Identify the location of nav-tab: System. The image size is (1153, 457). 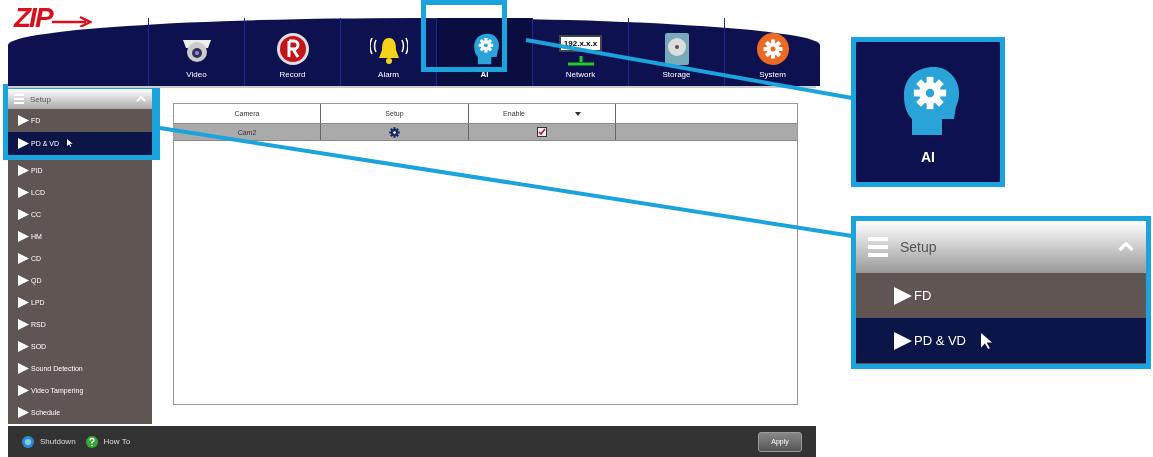
(772, 52).